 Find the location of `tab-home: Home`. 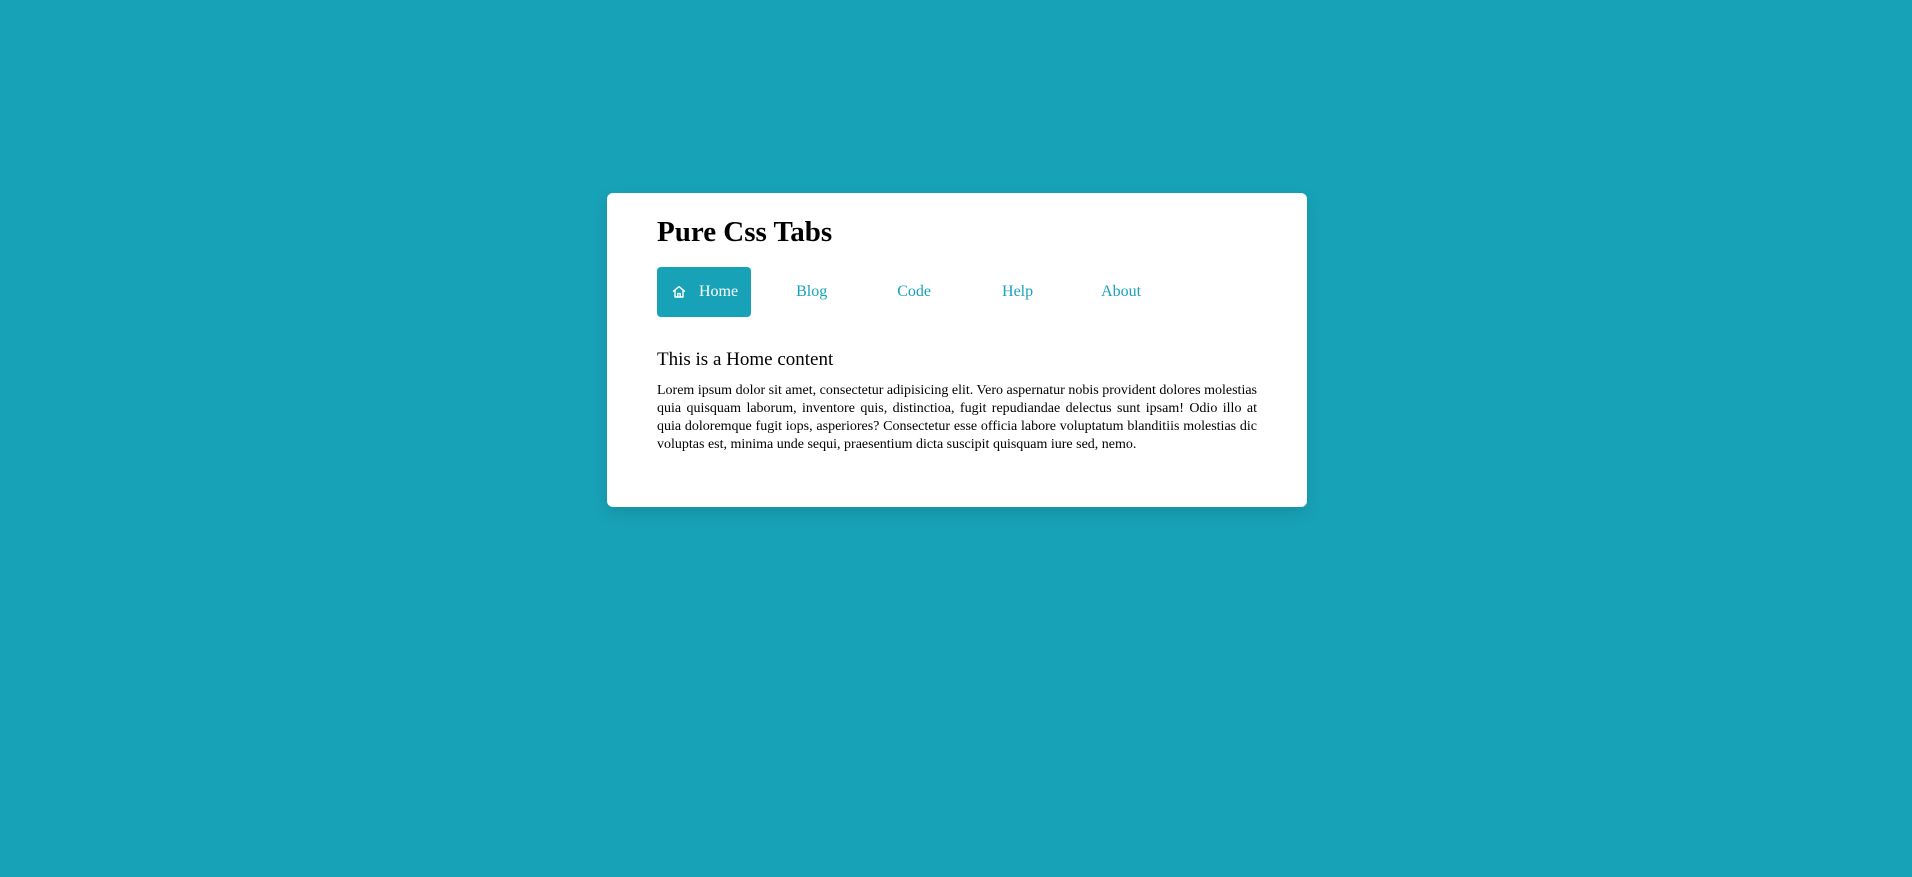

tab-home: Home is located at coordinates (704, 291).